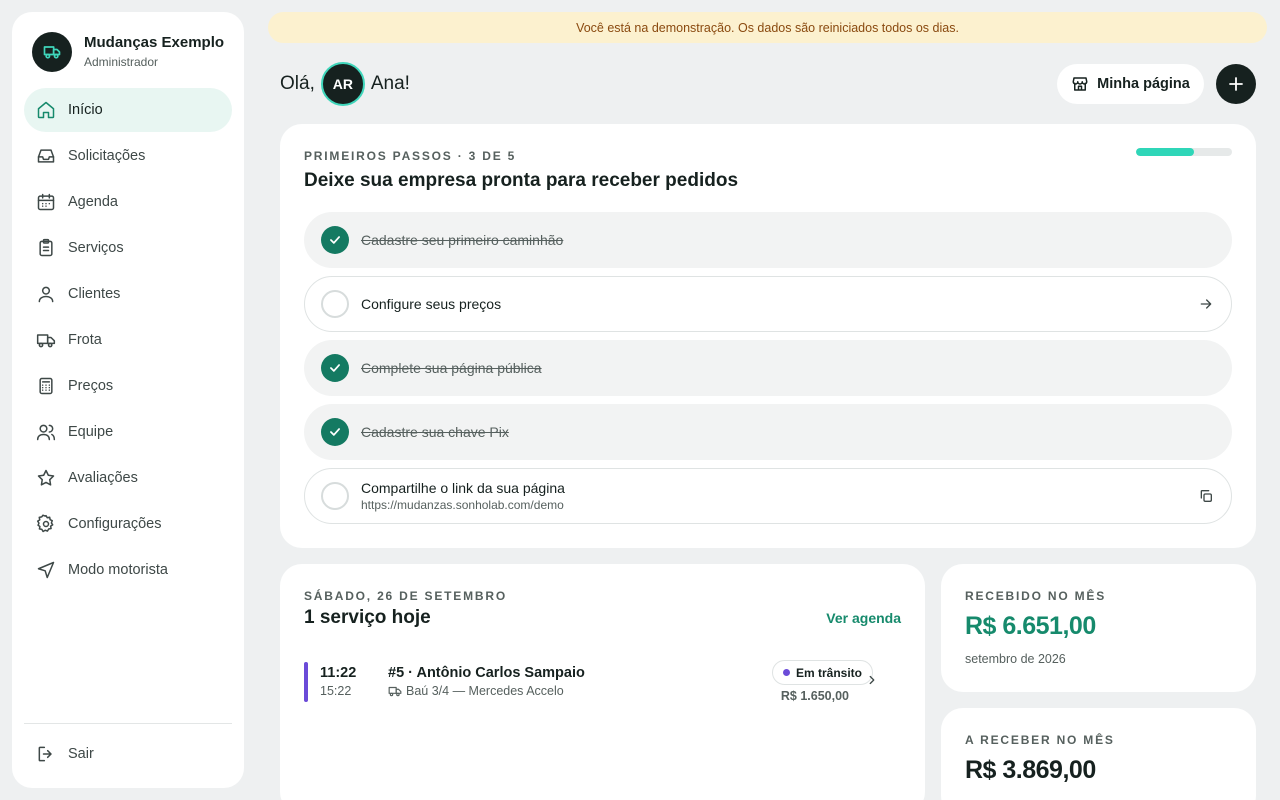  I want to click on storefront-icon, so click(1080, 84).